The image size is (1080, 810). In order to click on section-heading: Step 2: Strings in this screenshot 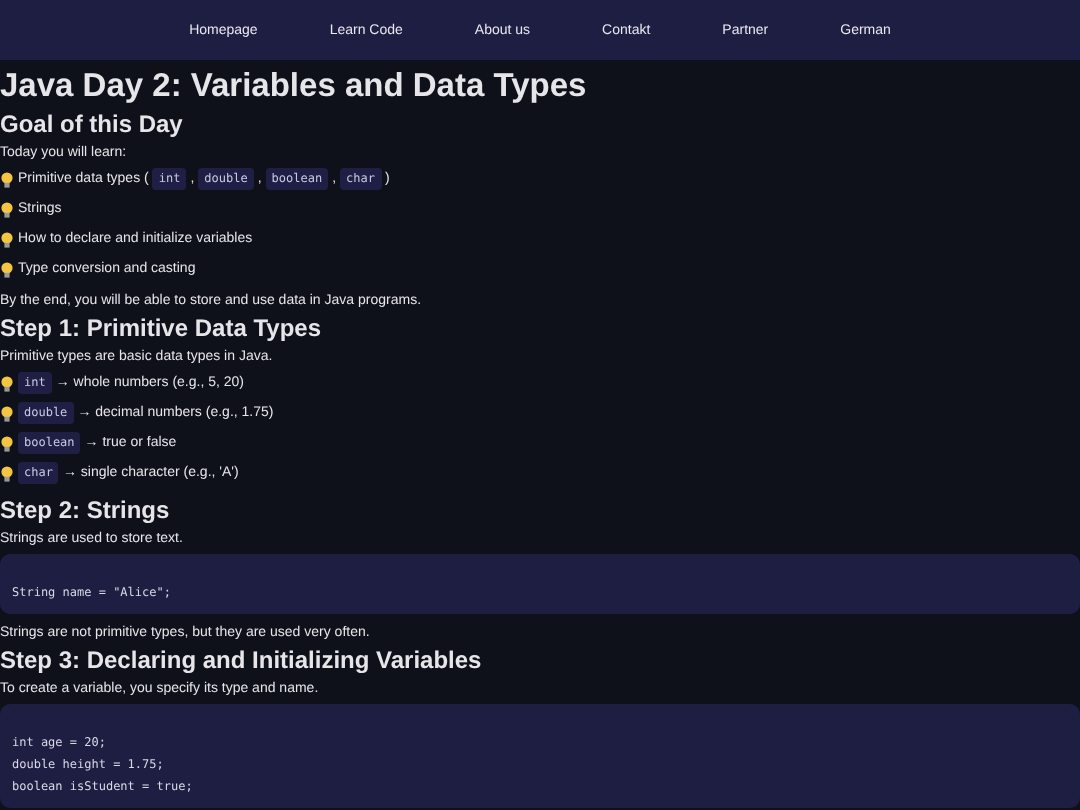, I will do `click(86, 511)`.